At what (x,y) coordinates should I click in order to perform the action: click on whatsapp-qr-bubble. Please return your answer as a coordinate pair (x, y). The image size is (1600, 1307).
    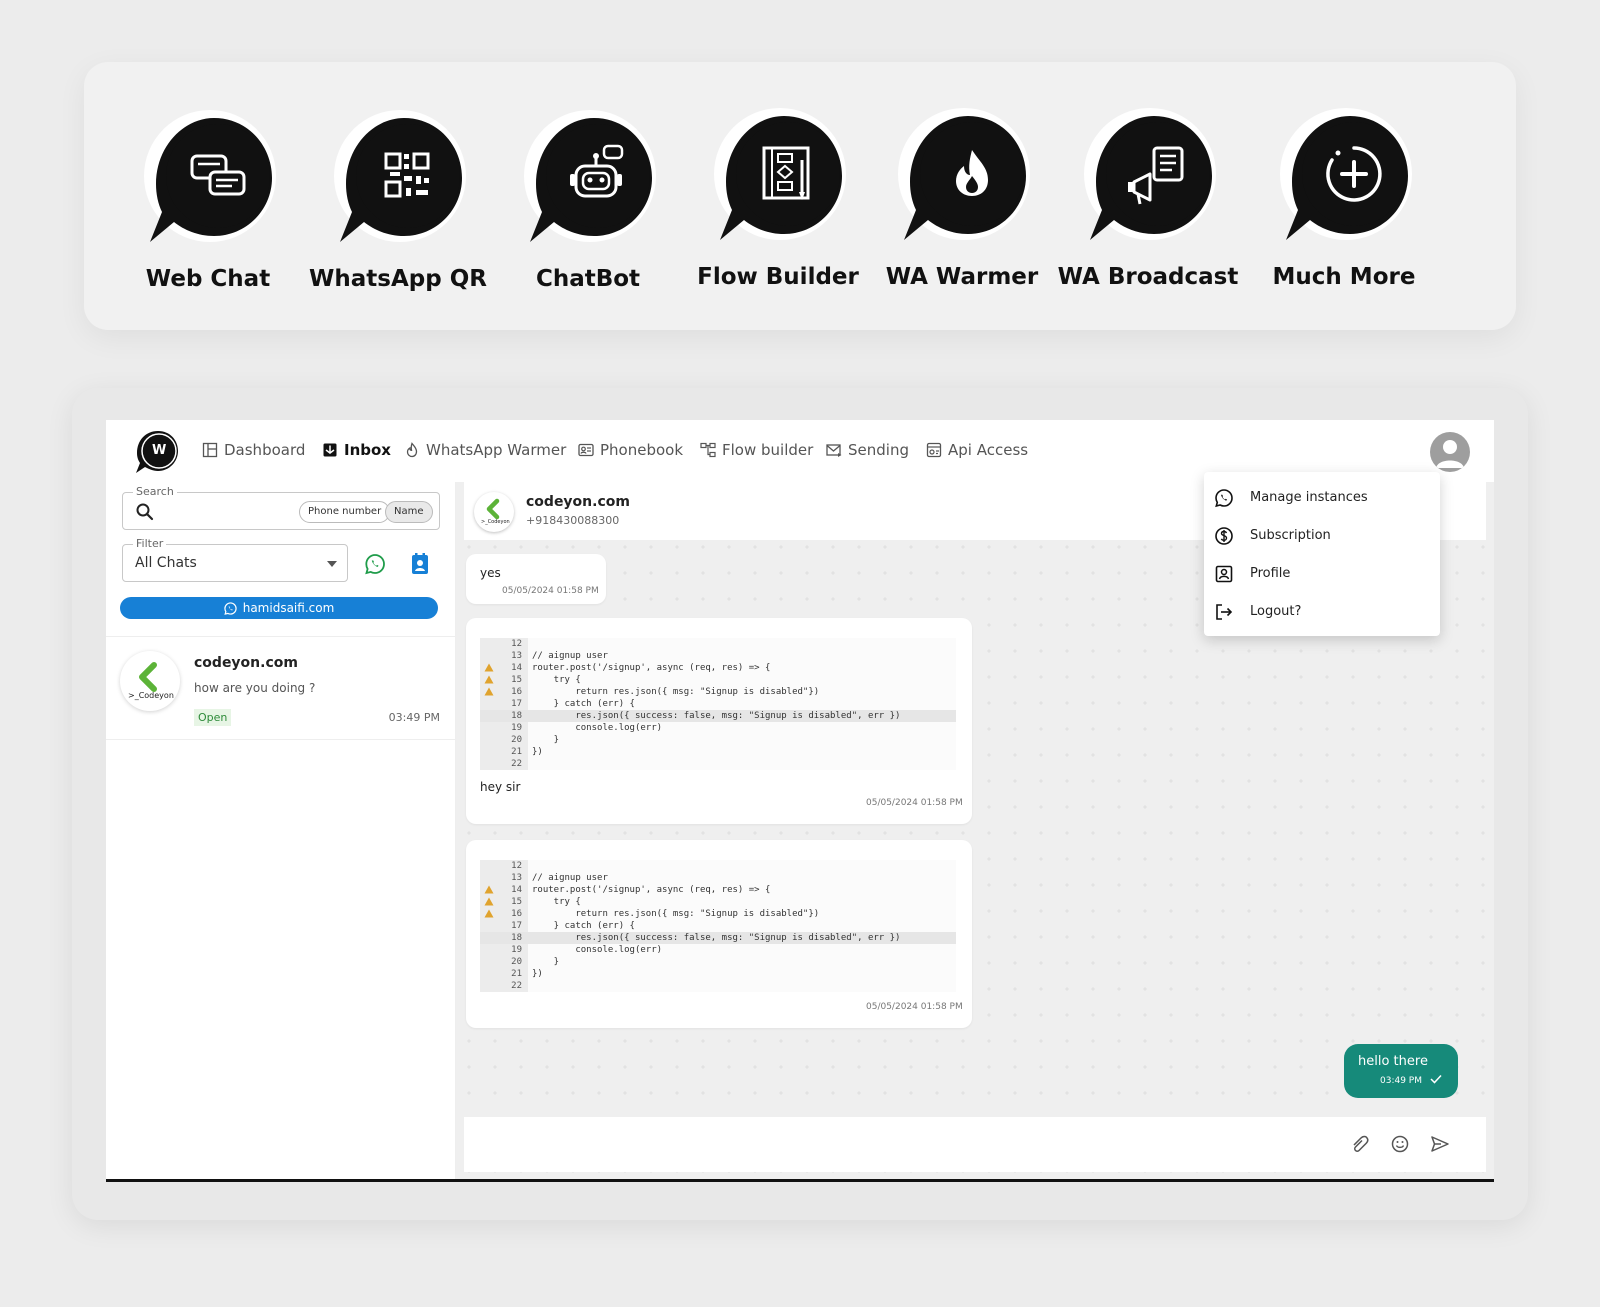
    Looking at the image, I should click on (398, 178).